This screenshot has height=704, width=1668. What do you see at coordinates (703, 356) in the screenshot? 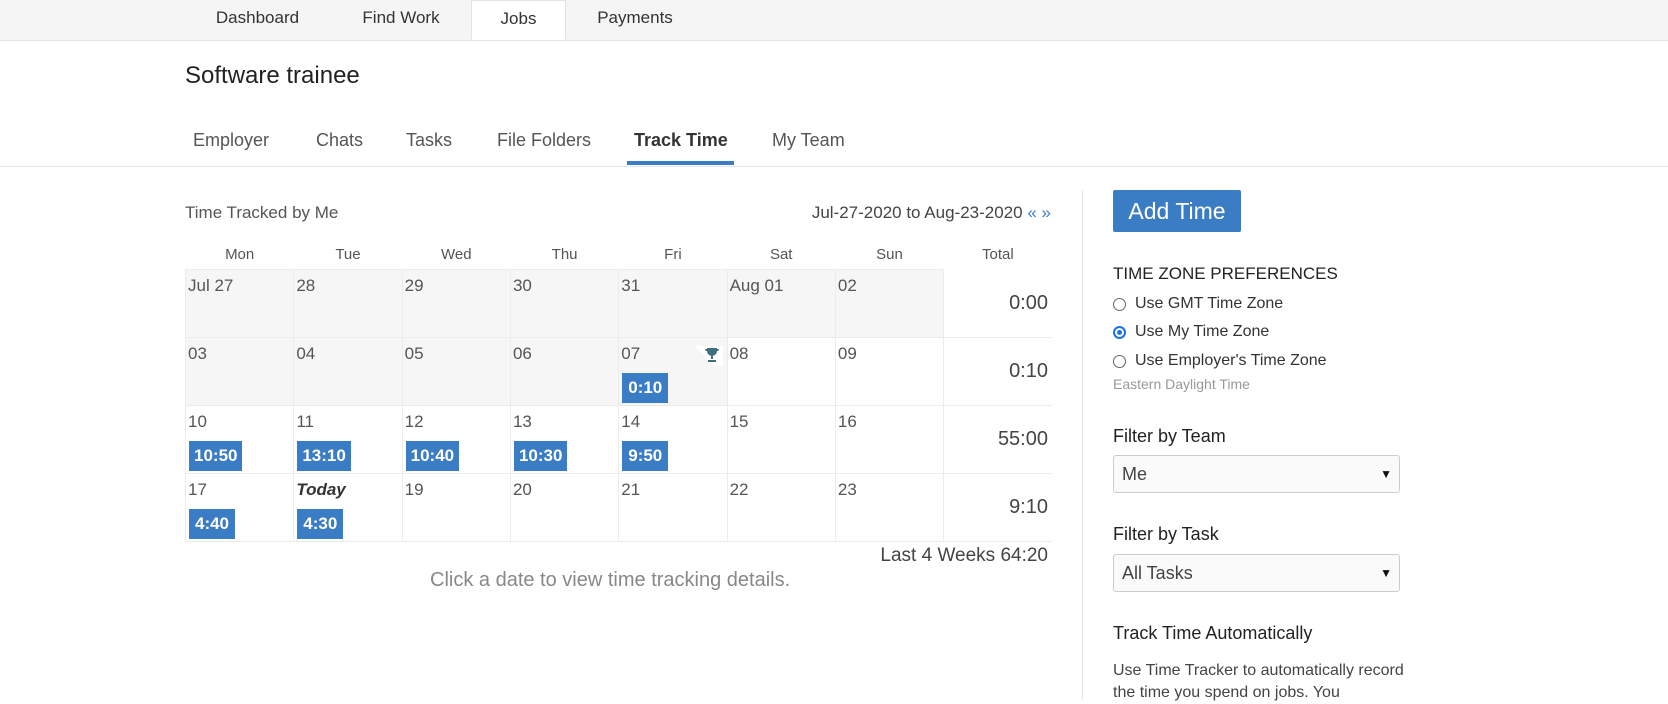
I see `trophy-icon` at bounding box center [703, 356].